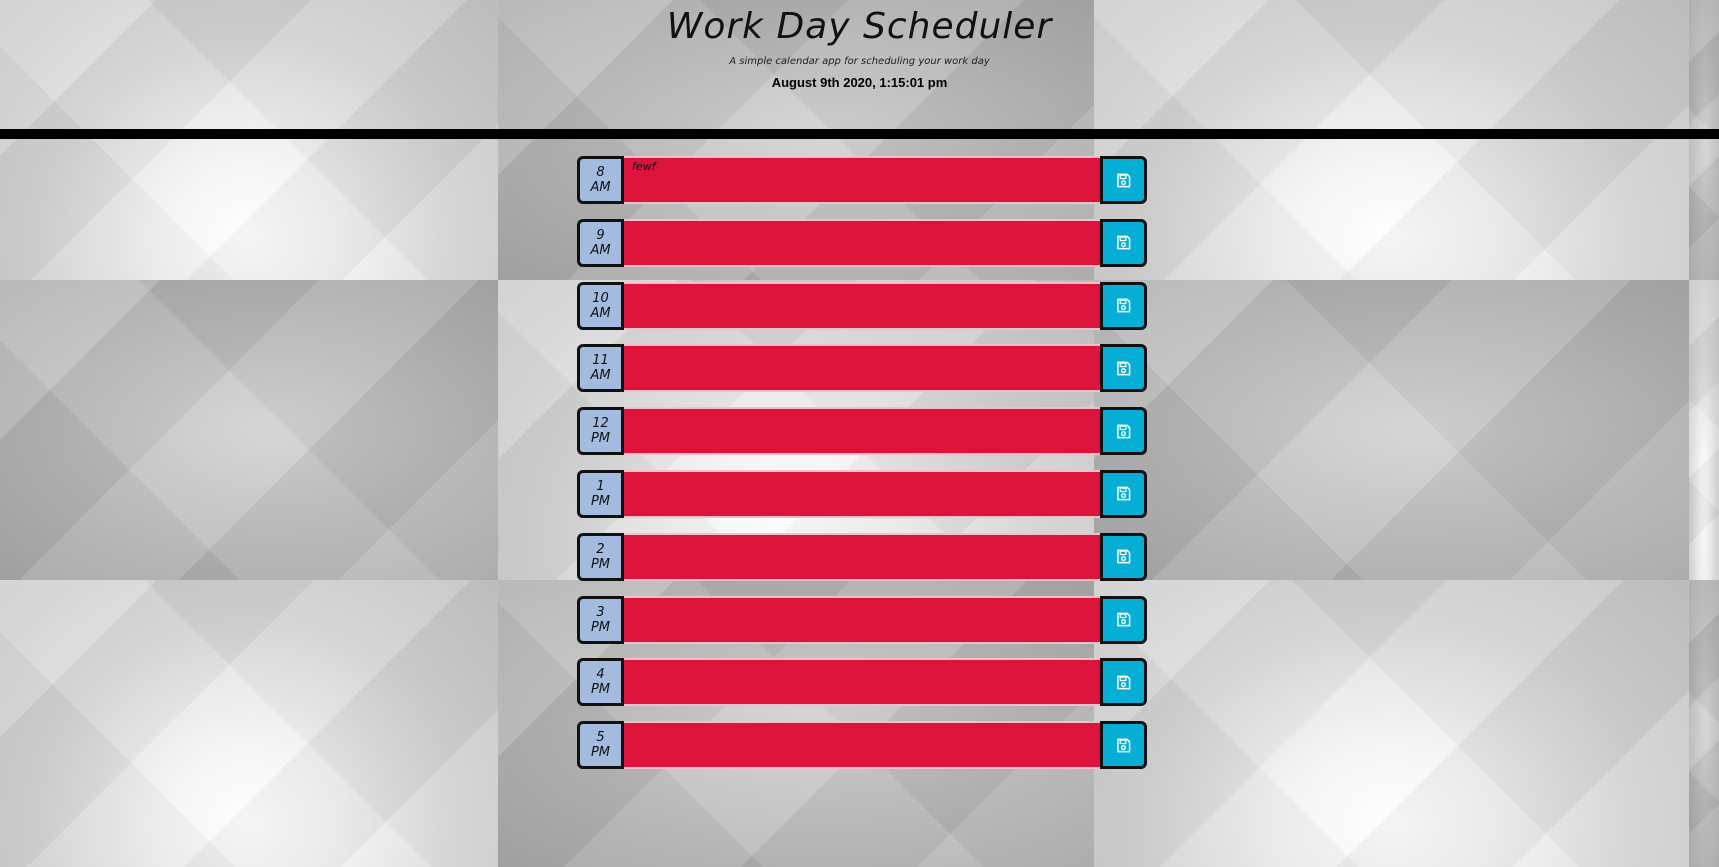  What do you see at coordinates (600, 235) in the screenshot?
I see `hour-number: 9` at bounding box center [600, 235].